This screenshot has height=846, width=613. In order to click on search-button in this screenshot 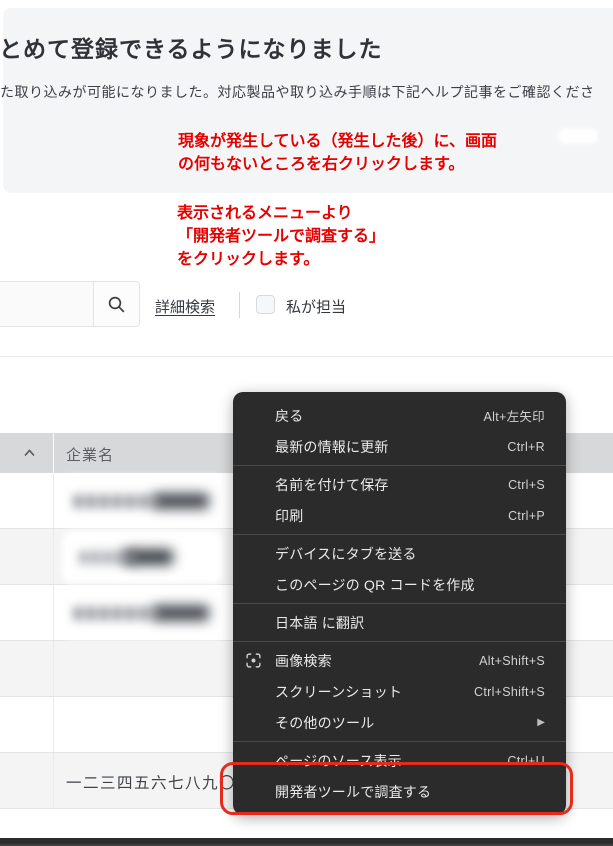, I will do `click(116, 304)`.